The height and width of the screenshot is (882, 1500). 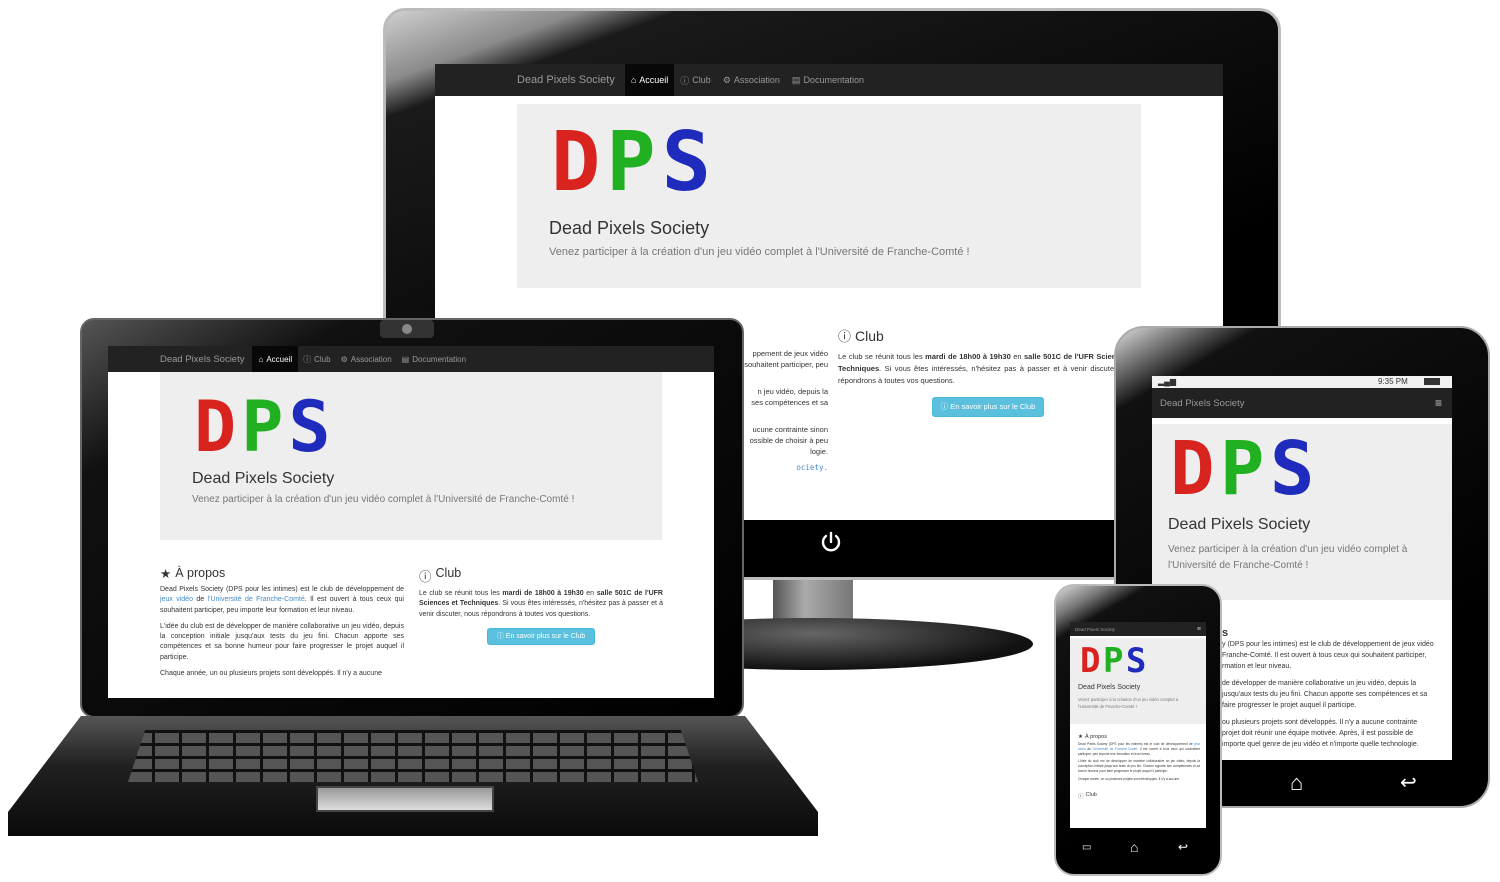 What do you see at coordinates (405, 799) in the screenshot?
I see `touchpad` at bounding box center [405, 799].